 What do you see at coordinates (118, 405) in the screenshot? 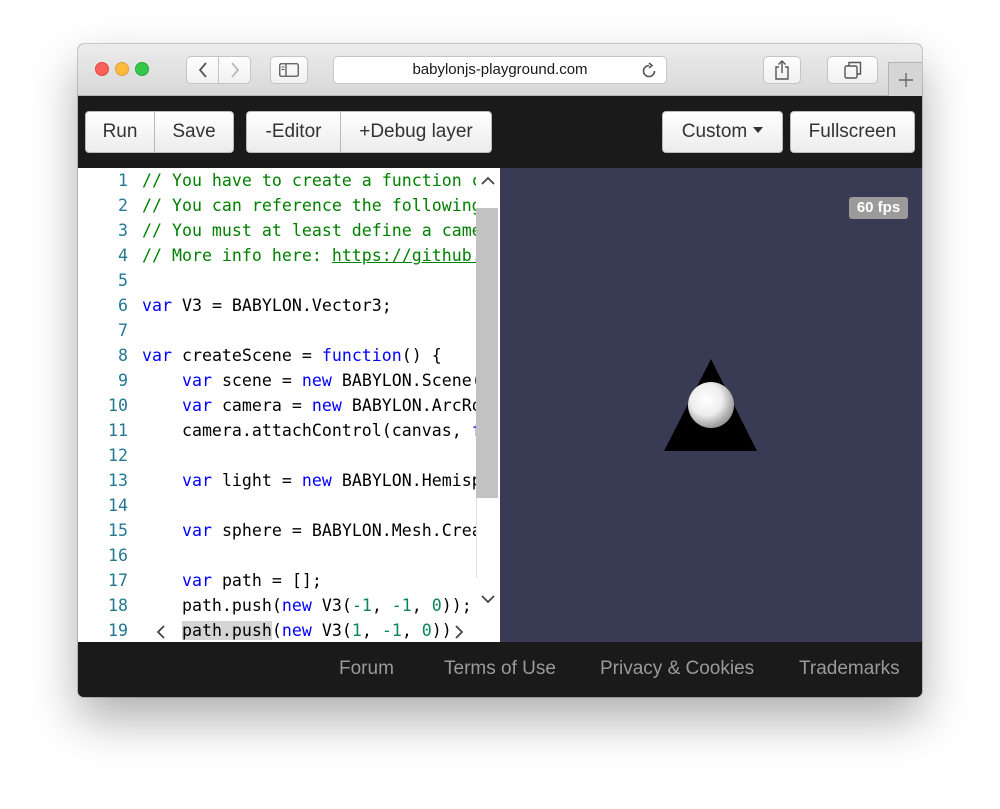
I see `line-number: 10` at bounding box center [118, 405].